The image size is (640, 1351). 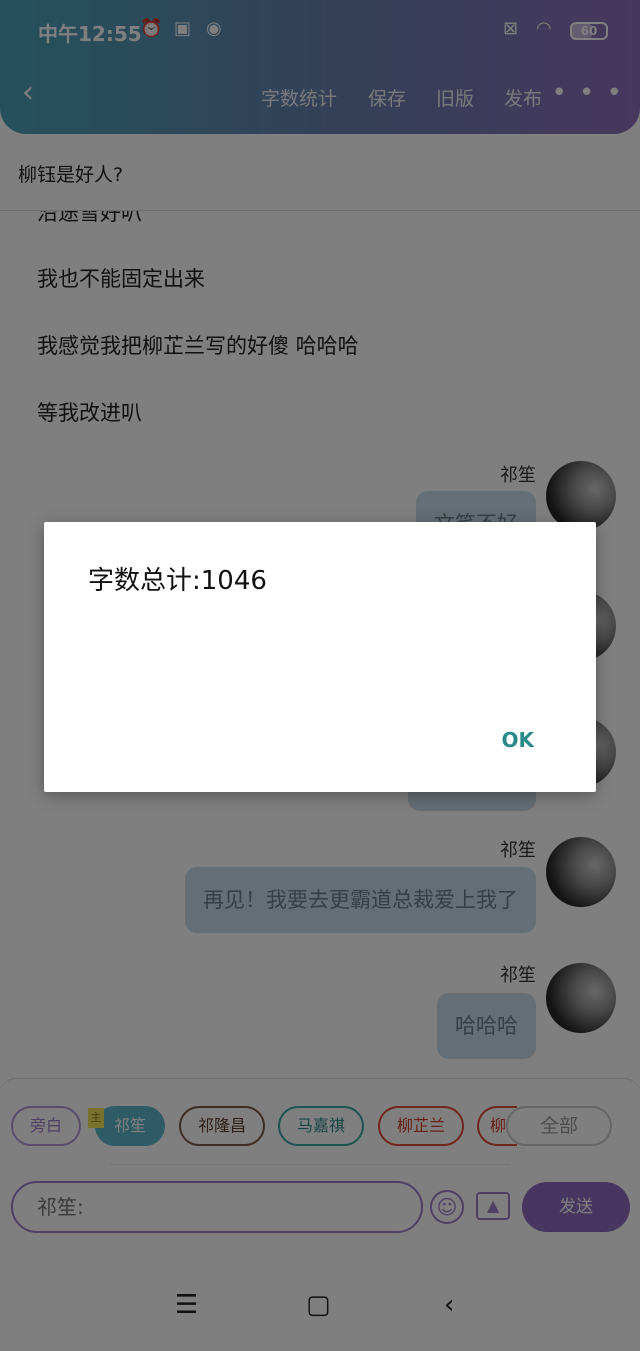 What do you see at coordinates (177, 581) in the screenshot?
I see `dialog-message: 字数总计:1046` at bounding box center [177, 581].